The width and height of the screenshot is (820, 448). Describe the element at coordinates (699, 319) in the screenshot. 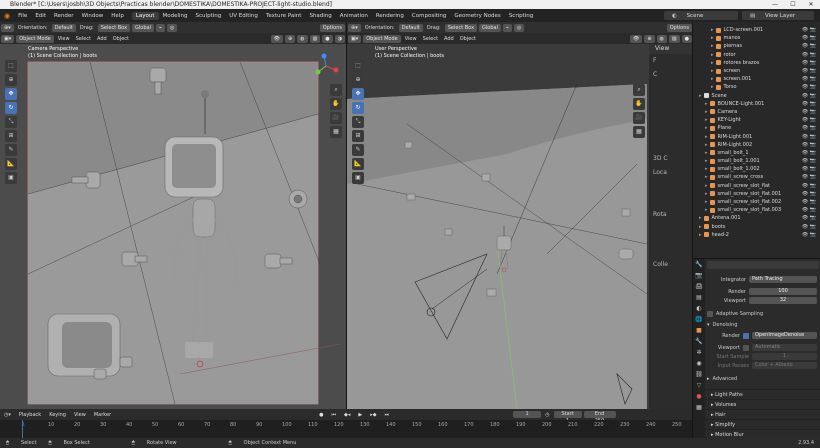

I see `world-tab-icon: 🌐` at that location.